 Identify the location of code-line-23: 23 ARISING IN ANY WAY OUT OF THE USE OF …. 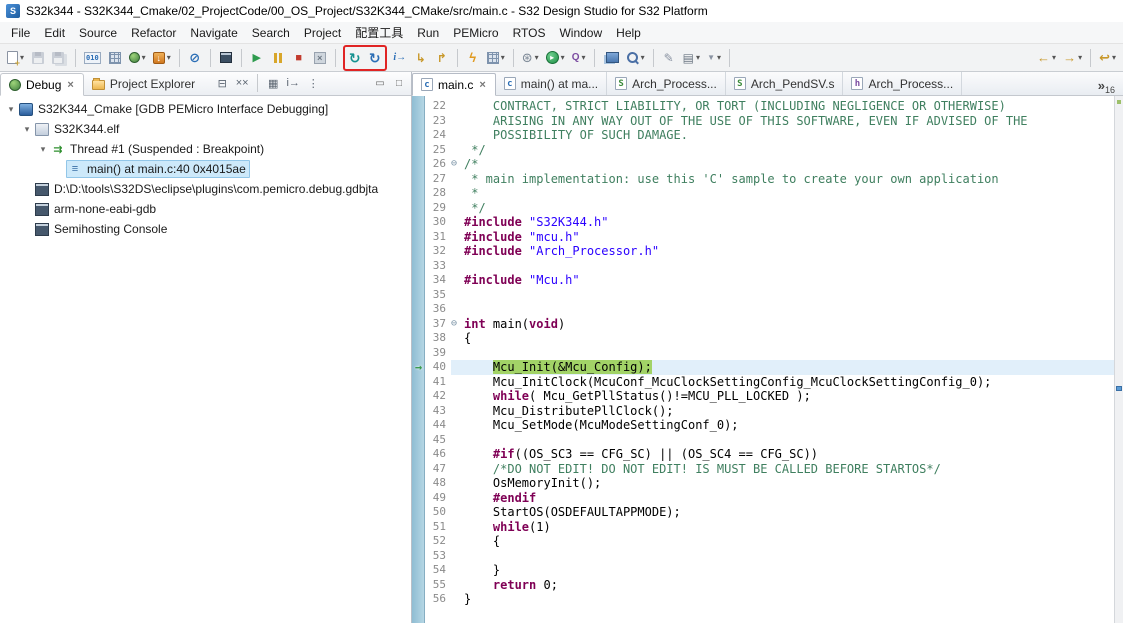
(769, 120).